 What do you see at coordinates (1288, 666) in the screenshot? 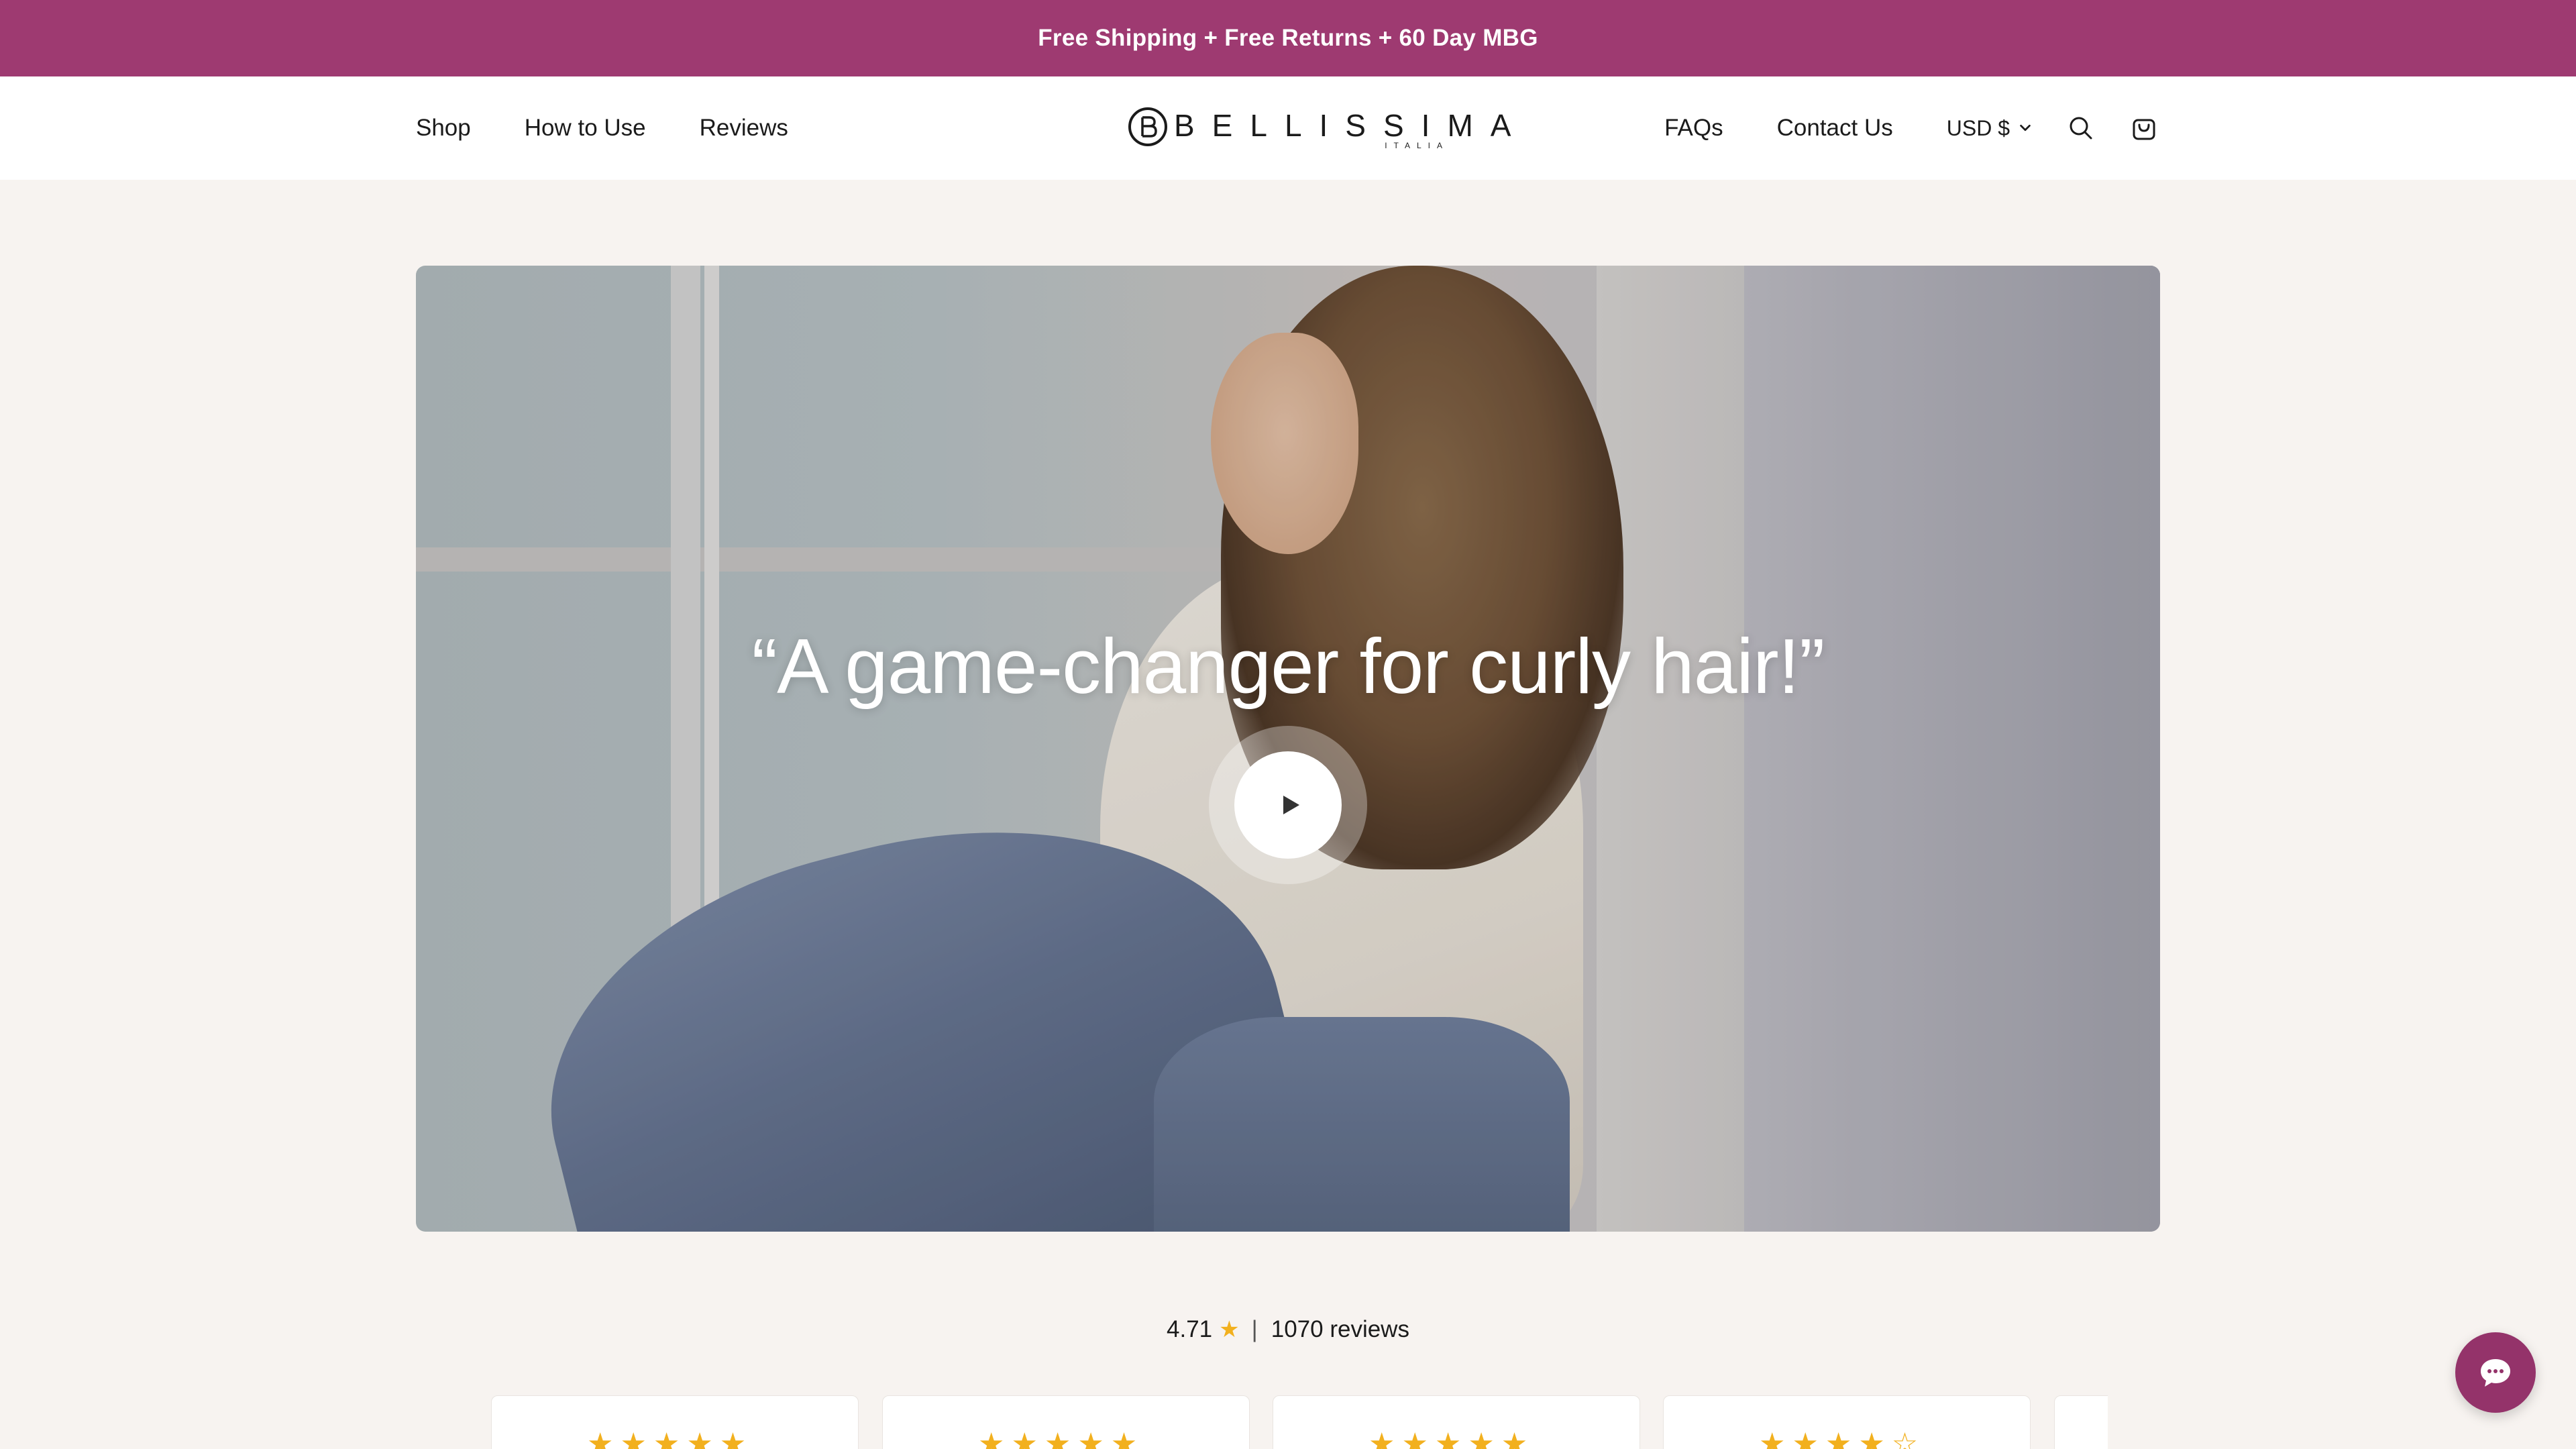
I see `hero-quote: “A game-changer for curly hair!”` at bounding box center [1288, 666].